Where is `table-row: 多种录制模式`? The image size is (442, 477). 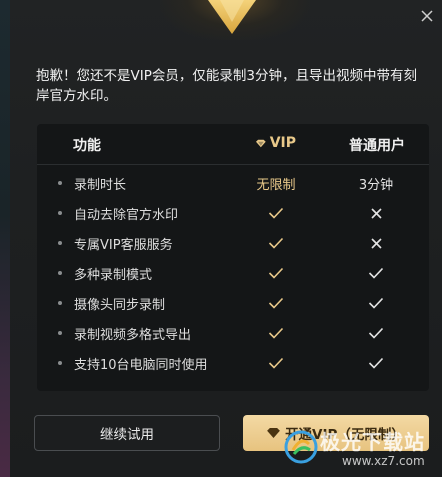
table-row: 多种录制模式 is located at coordinates (233, 273).